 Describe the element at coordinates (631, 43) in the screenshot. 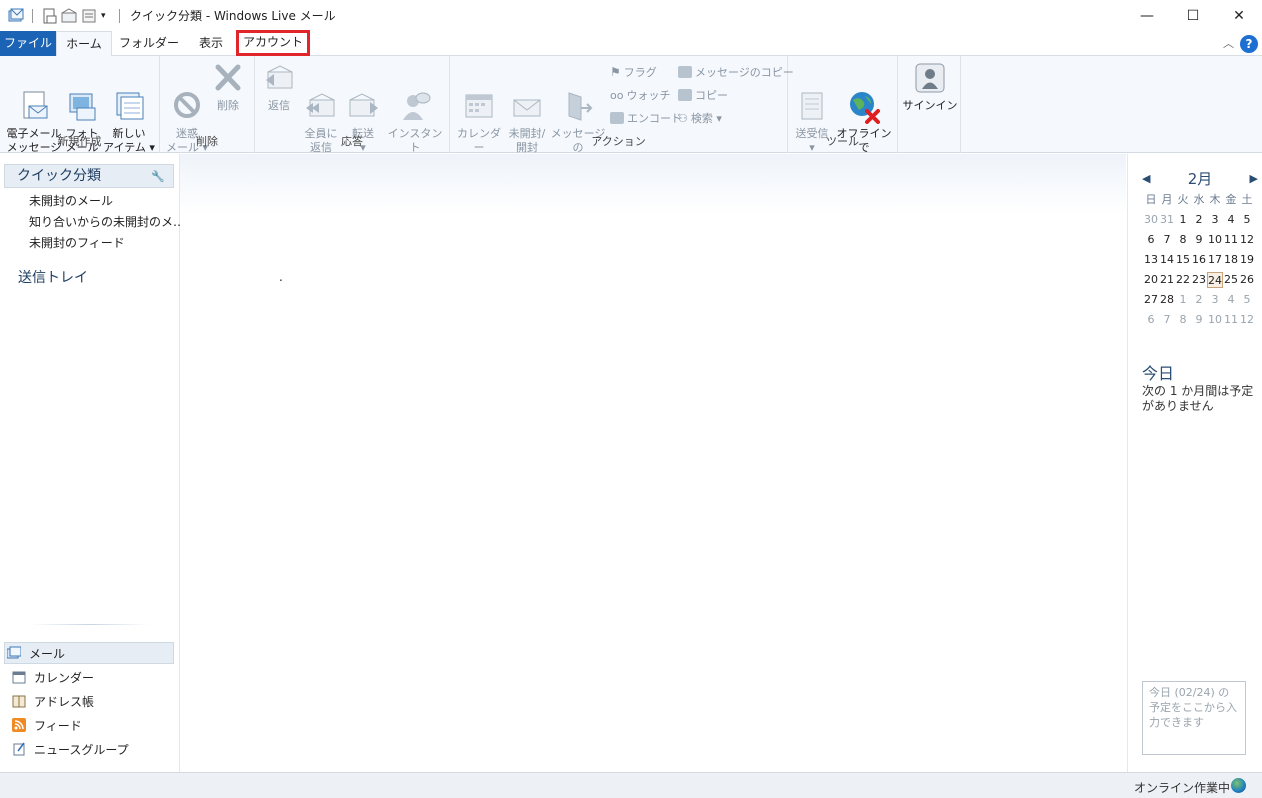

I see `ribbon-tab-bar: ファイル ホーム フォルダー 表示 アカウント` at that location.